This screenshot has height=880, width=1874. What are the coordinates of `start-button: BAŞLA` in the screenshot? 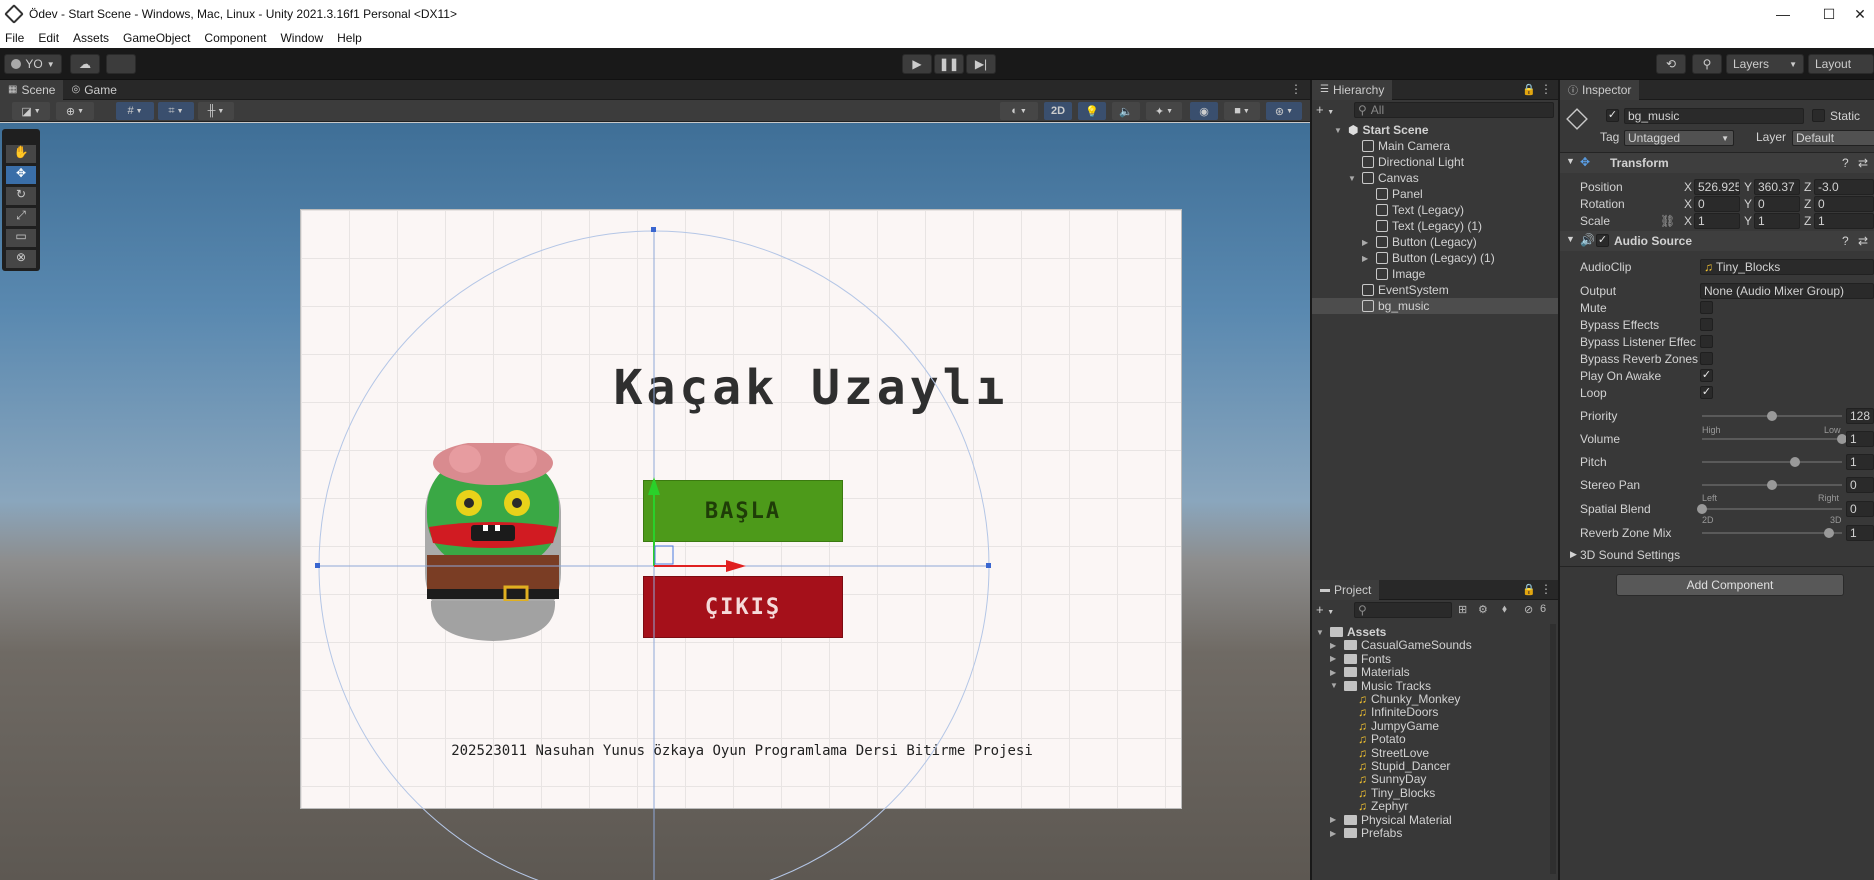 It's located at (743, 511).